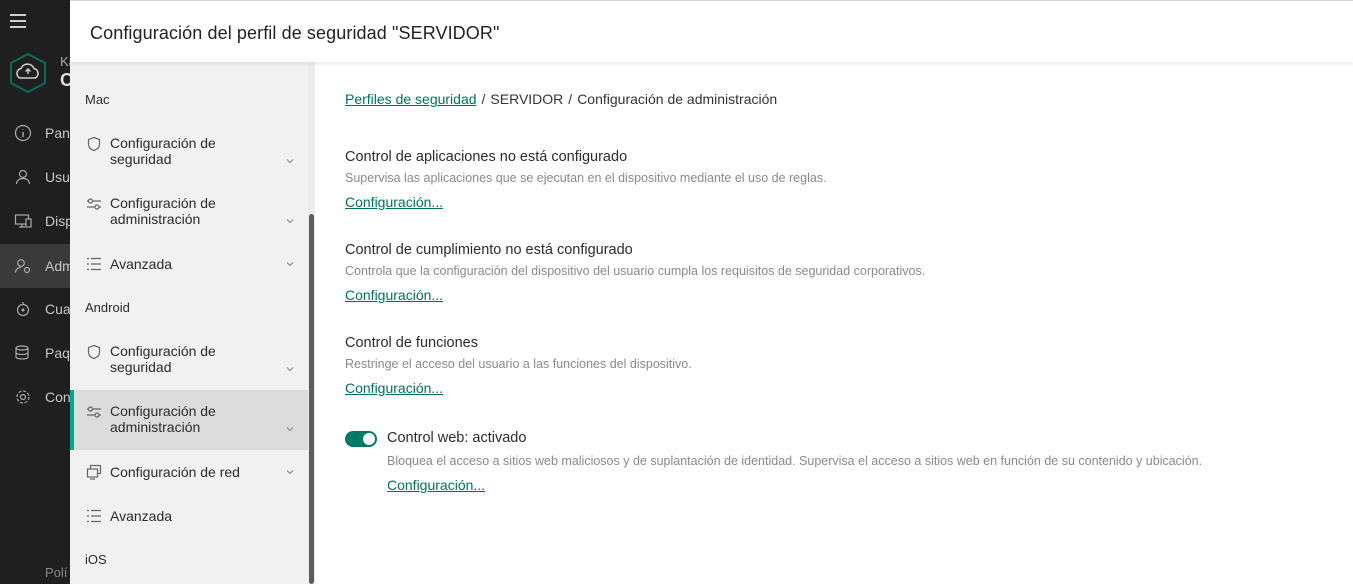 This screenshot has width=1353, height=584. I want to click on sidebar-item-mac-admin: Configuración de administración, so click(189, 218).